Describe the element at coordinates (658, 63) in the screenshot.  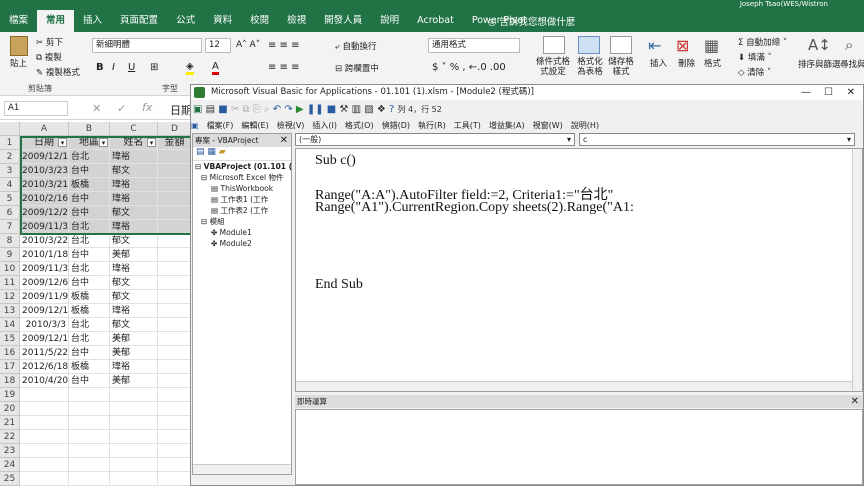
I see `insert-cells-button: 插入` at that location.